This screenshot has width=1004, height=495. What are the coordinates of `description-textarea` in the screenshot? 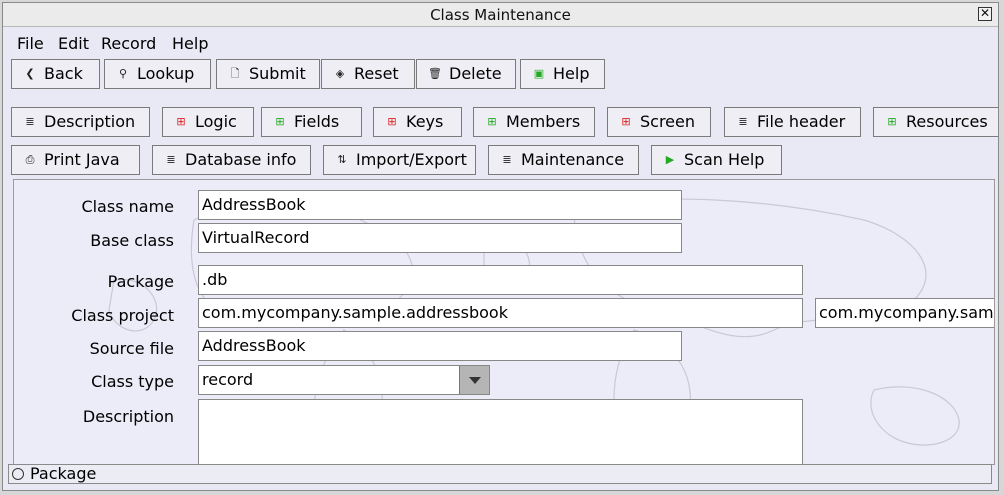 It's located at (500, 431).